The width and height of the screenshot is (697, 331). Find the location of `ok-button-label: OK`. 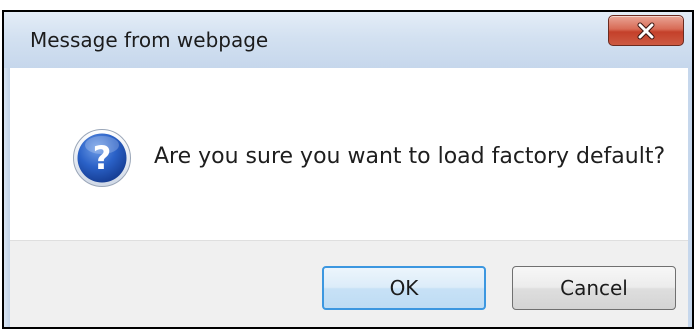

ok-button-label: OK is located at coordinates (404, 288).